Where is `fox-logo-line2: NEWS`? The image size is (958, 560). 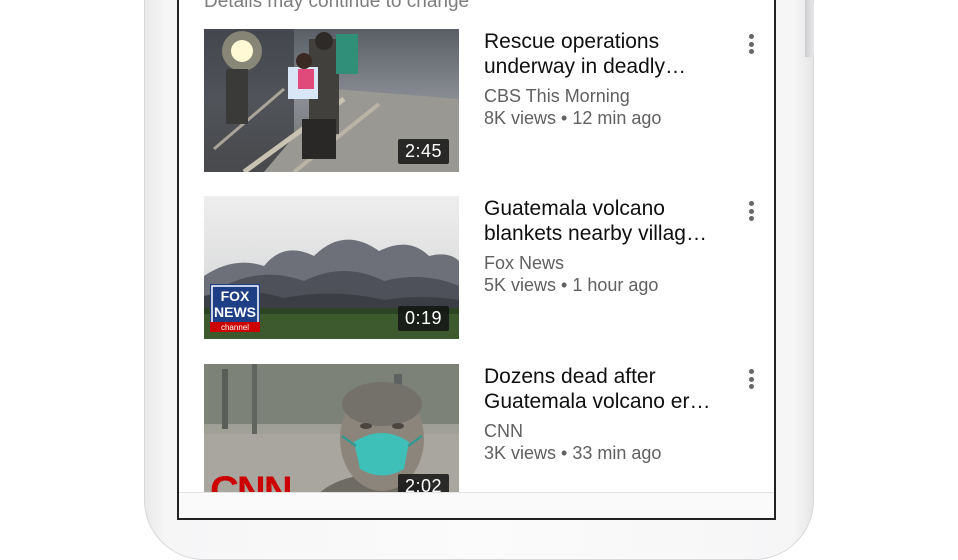 fox-logo-line2: NEWS is located at coordinates (235, 312).